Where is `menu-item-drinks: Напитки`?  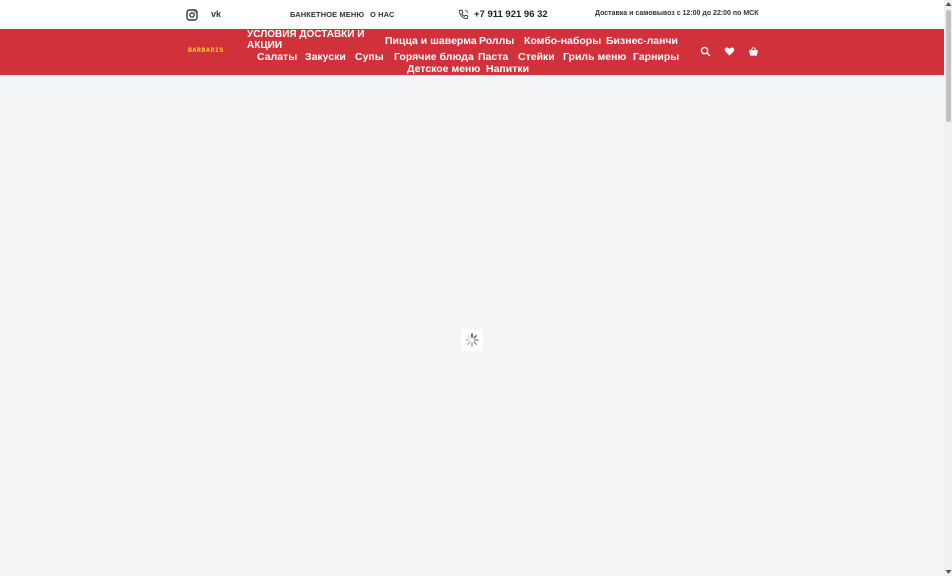
menu-item-drinks: Напитки is located at coordinates (507, 69).